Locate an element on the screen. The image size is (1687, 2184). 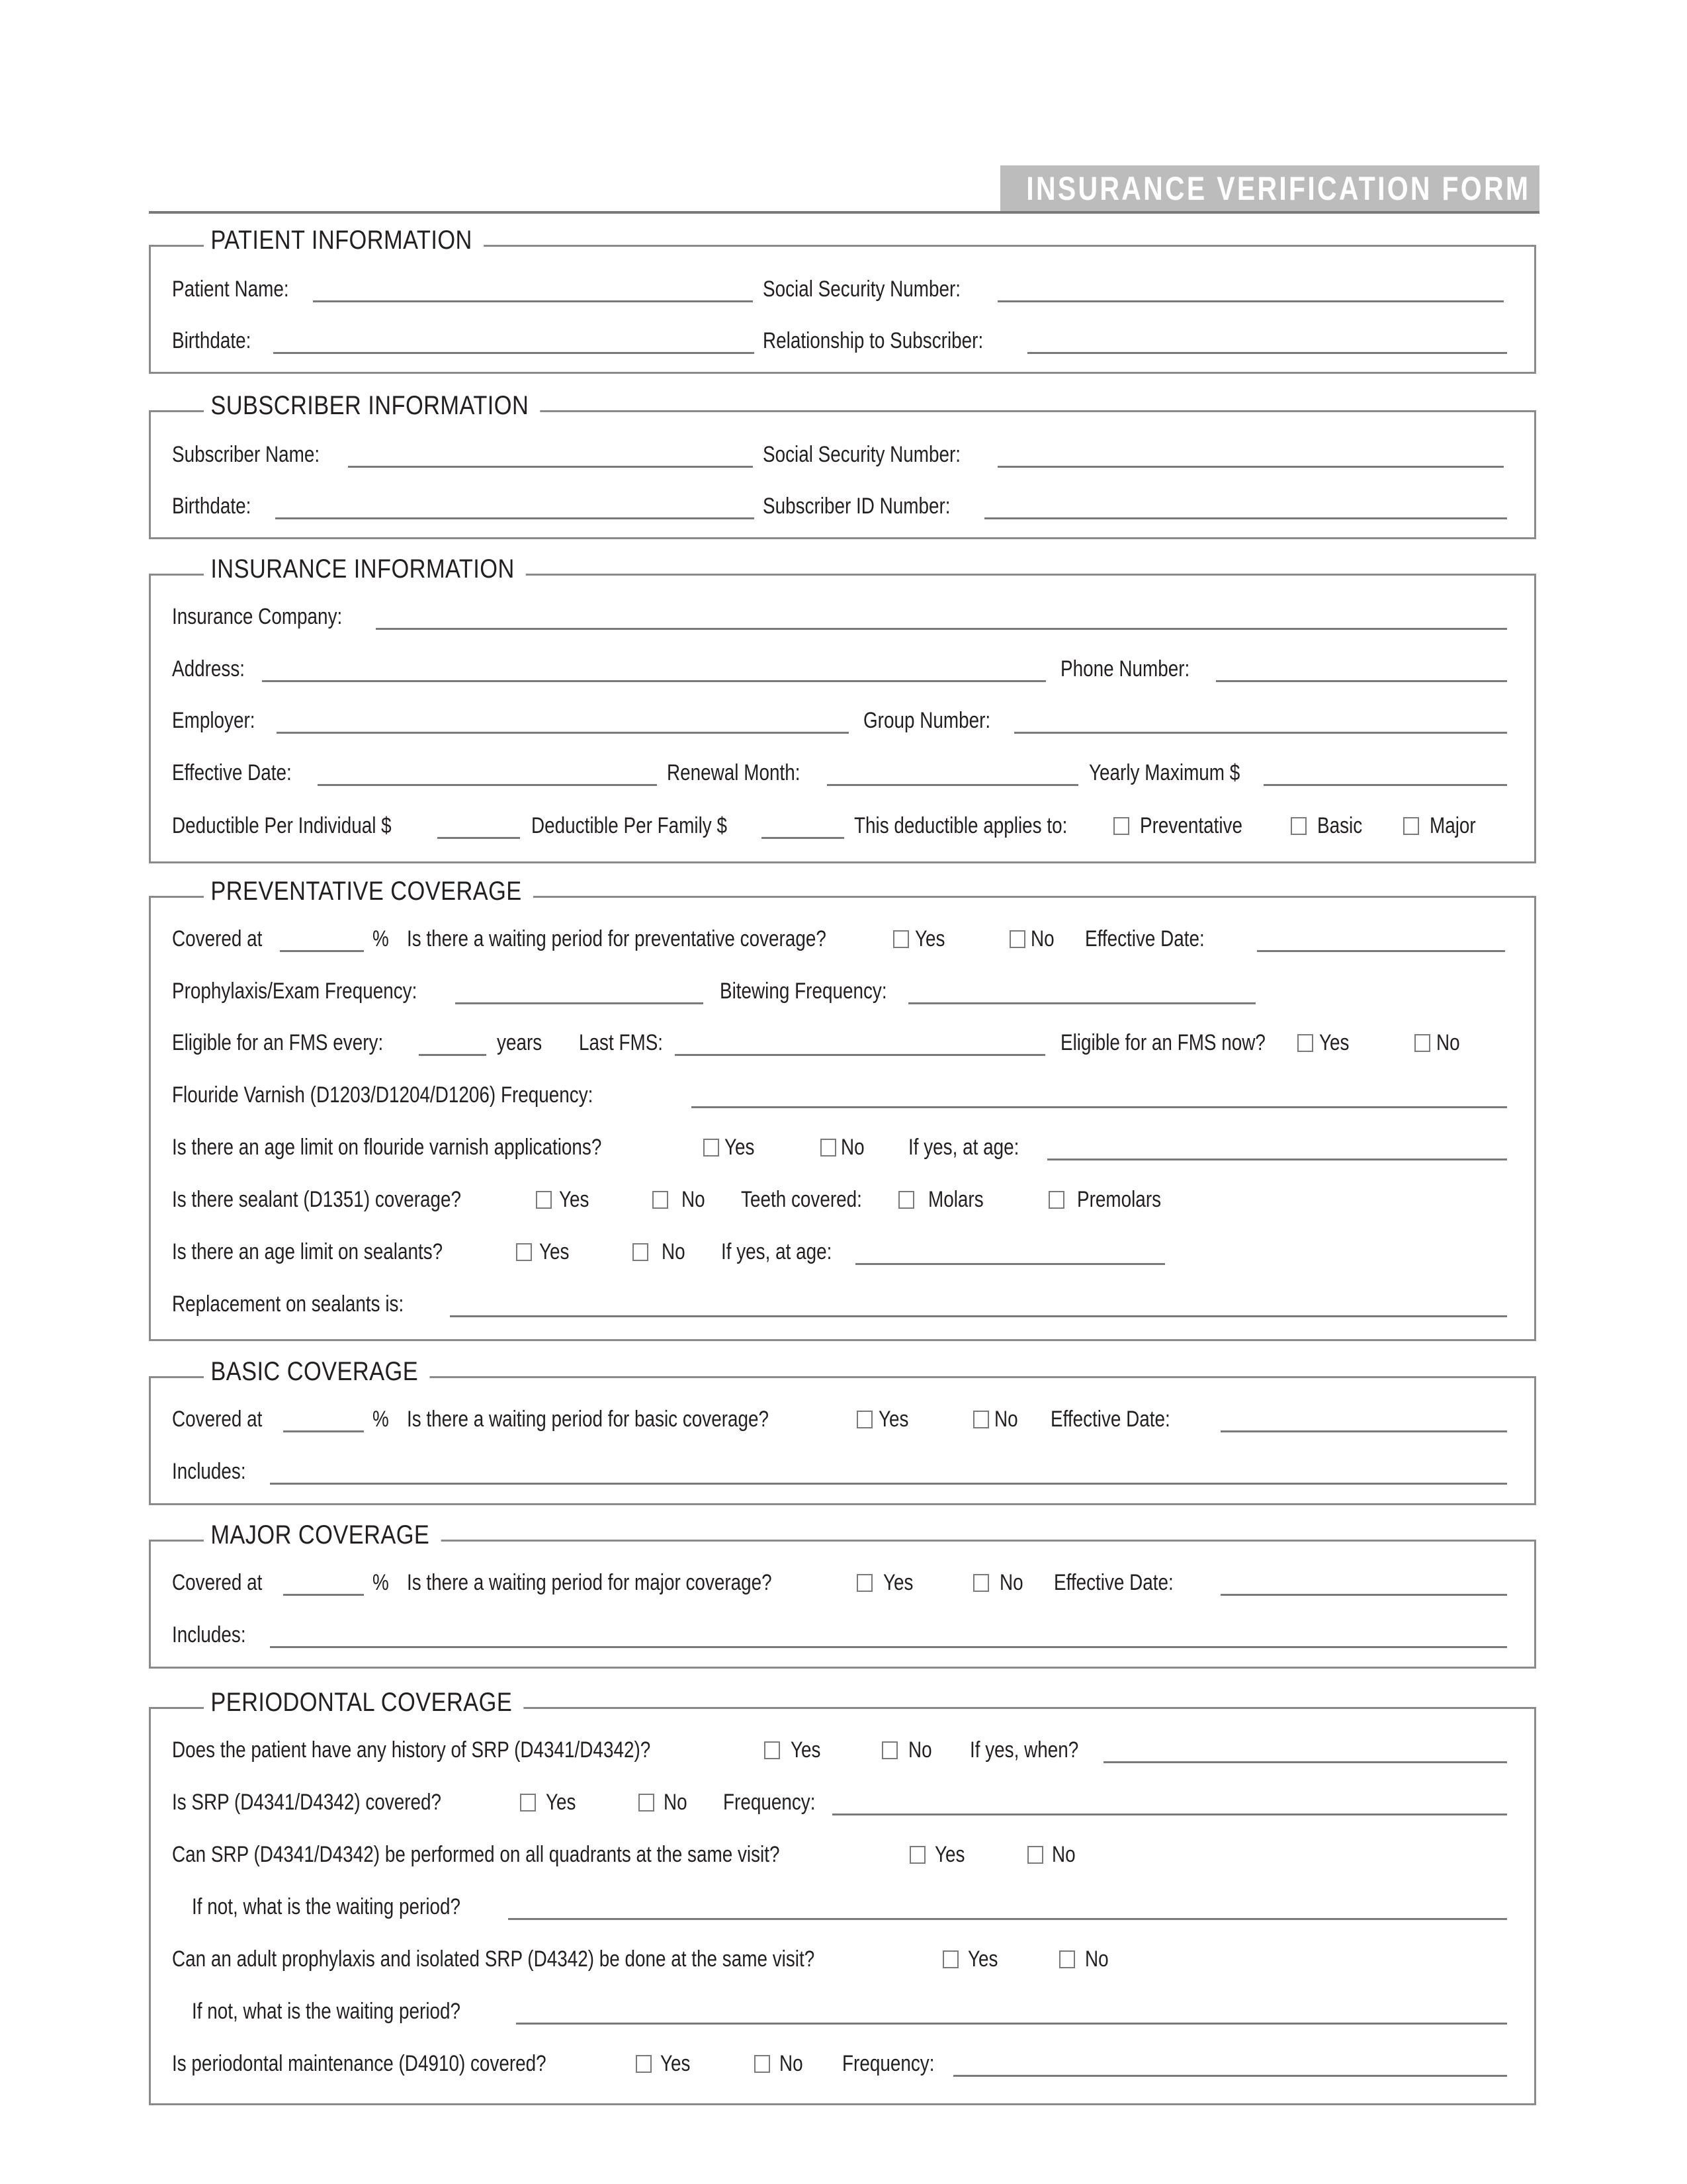
srp-frequency-field is located at coordinates (1169, 1814).